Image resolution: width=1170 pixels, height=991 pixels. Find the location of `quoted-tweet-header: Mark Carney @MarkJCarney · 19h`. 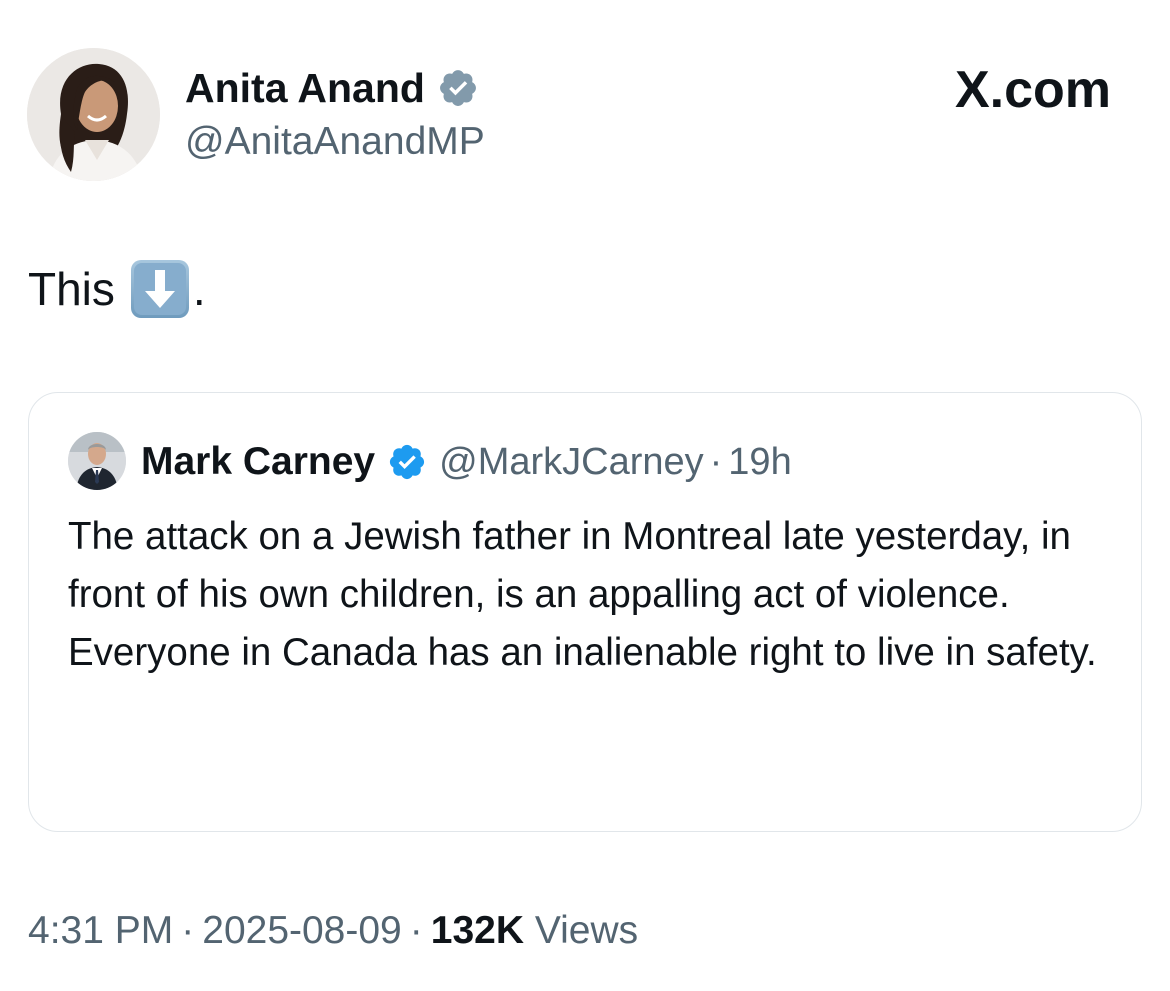

quoted-tweet-header: Mark Carney @MarkJCarney · 19h is located at coordinates (466, 462).